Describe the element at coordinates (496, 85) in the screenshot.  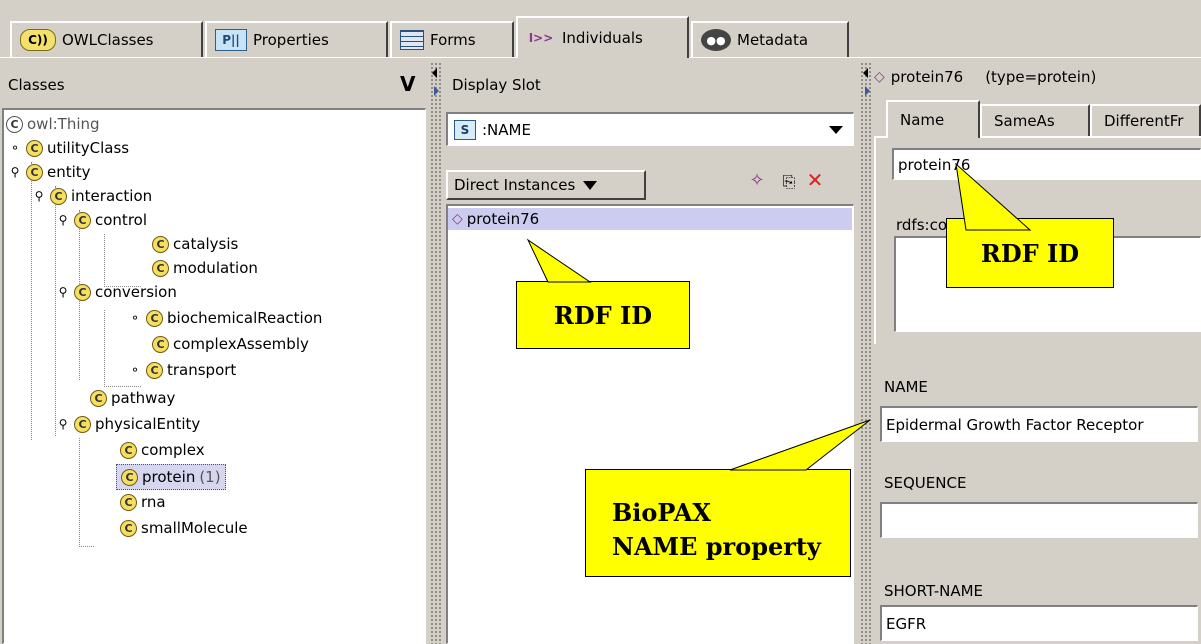
I see `display-slot-label: Display Slot` at that location.